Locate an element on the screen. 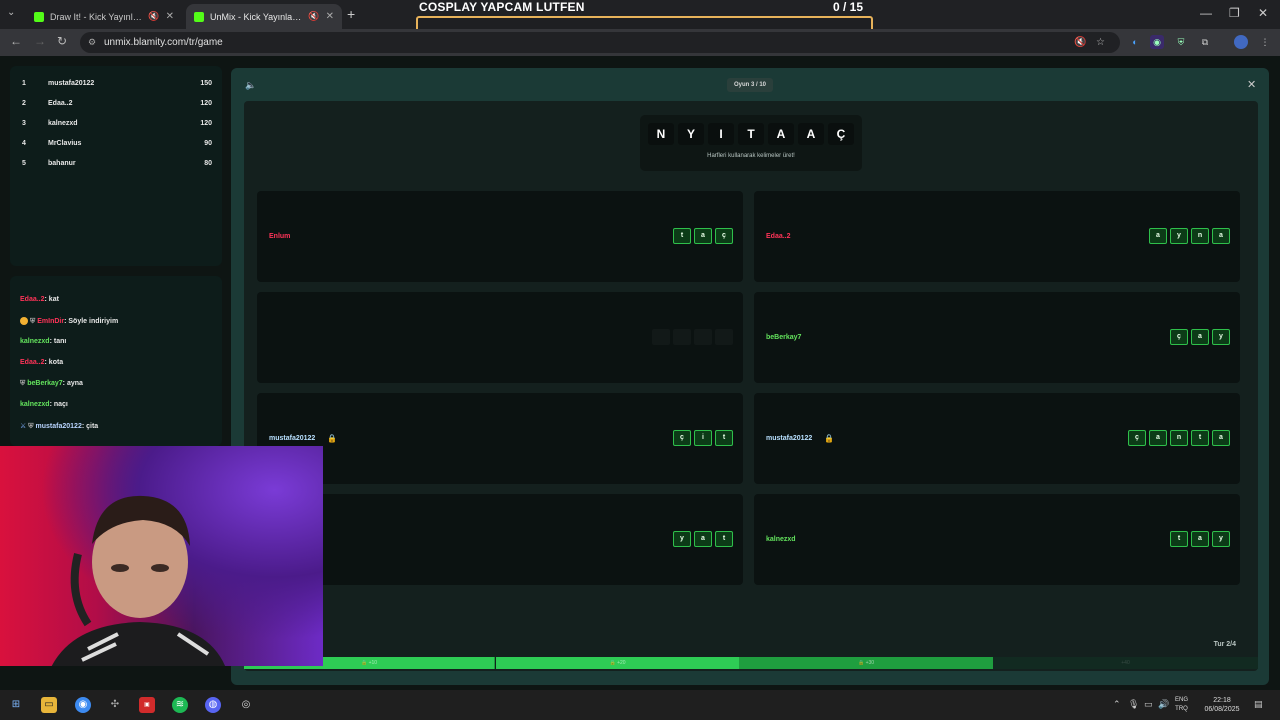 Image resolution: width=1280 pixels, height=720 pixels. word-card: y a t is located at coordinates (500, 539).